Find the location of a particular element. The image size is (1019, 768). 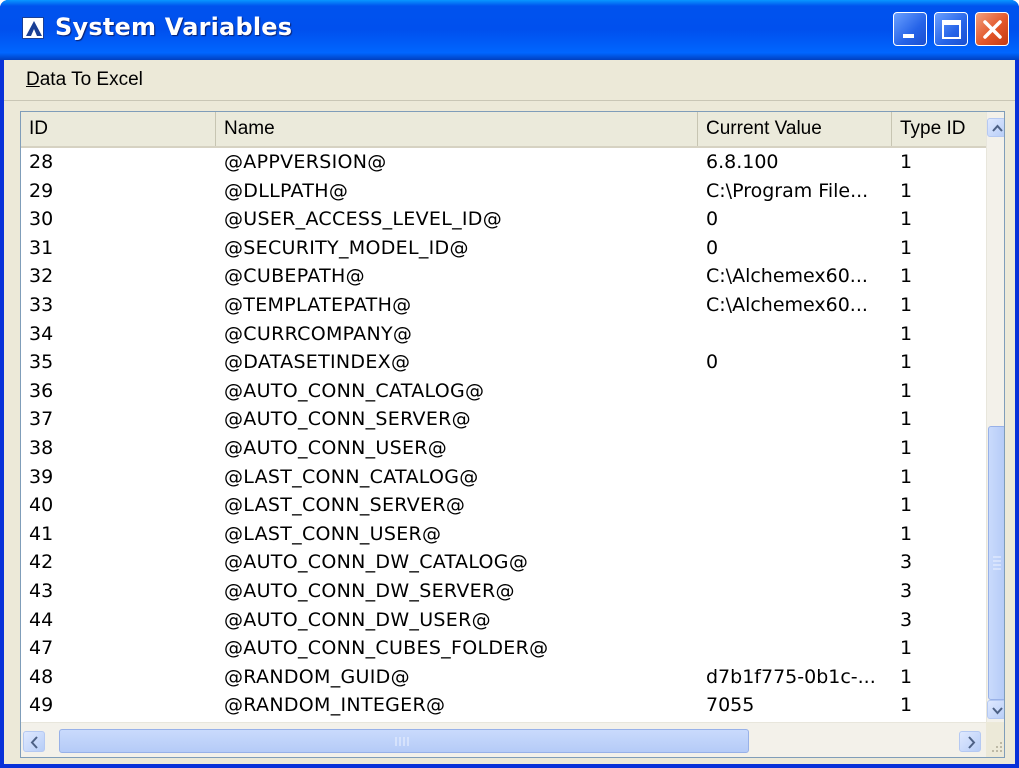

horizontal-scrollbar is located at coordinates (503, 739).